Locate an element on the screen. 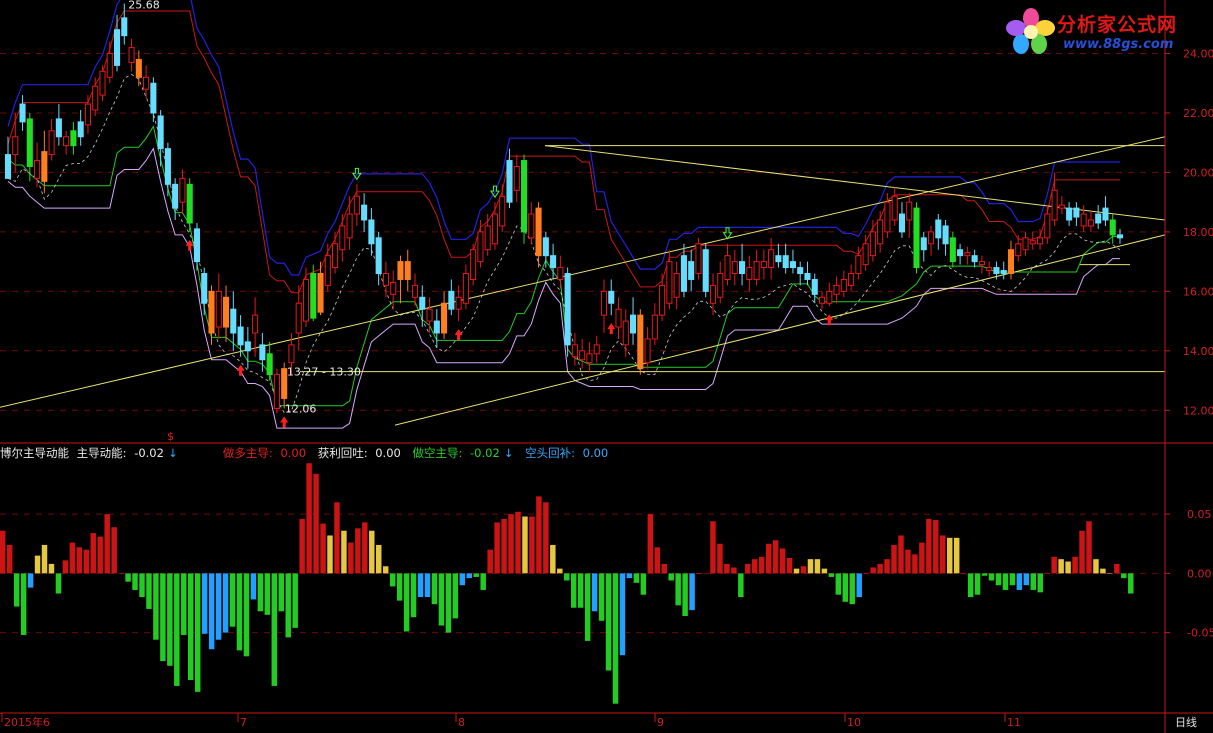 The width and height of the screenshot is (1213, 733). buy-arrow-icon is located at coordinates (284, 422).